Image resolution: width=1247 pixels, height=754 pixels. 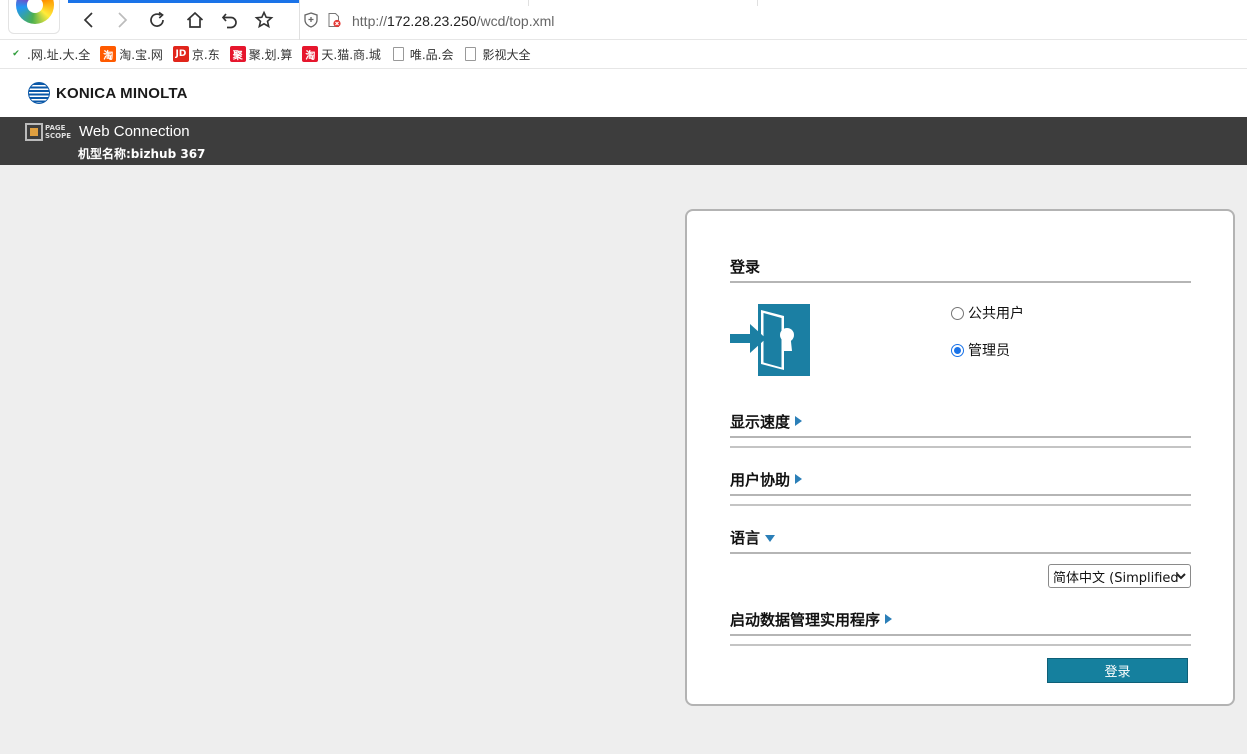 I want to click on bookmark-taobao: 淘淘.宝.网, so click(x=131, y=54).